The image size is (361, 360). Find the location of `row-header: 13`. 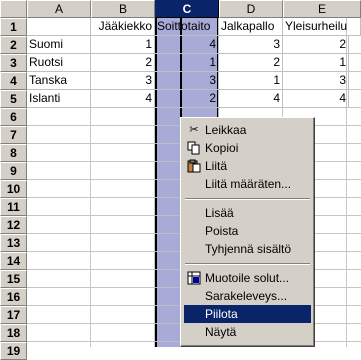

row-header: 13 is located at coordinates (13, 243).